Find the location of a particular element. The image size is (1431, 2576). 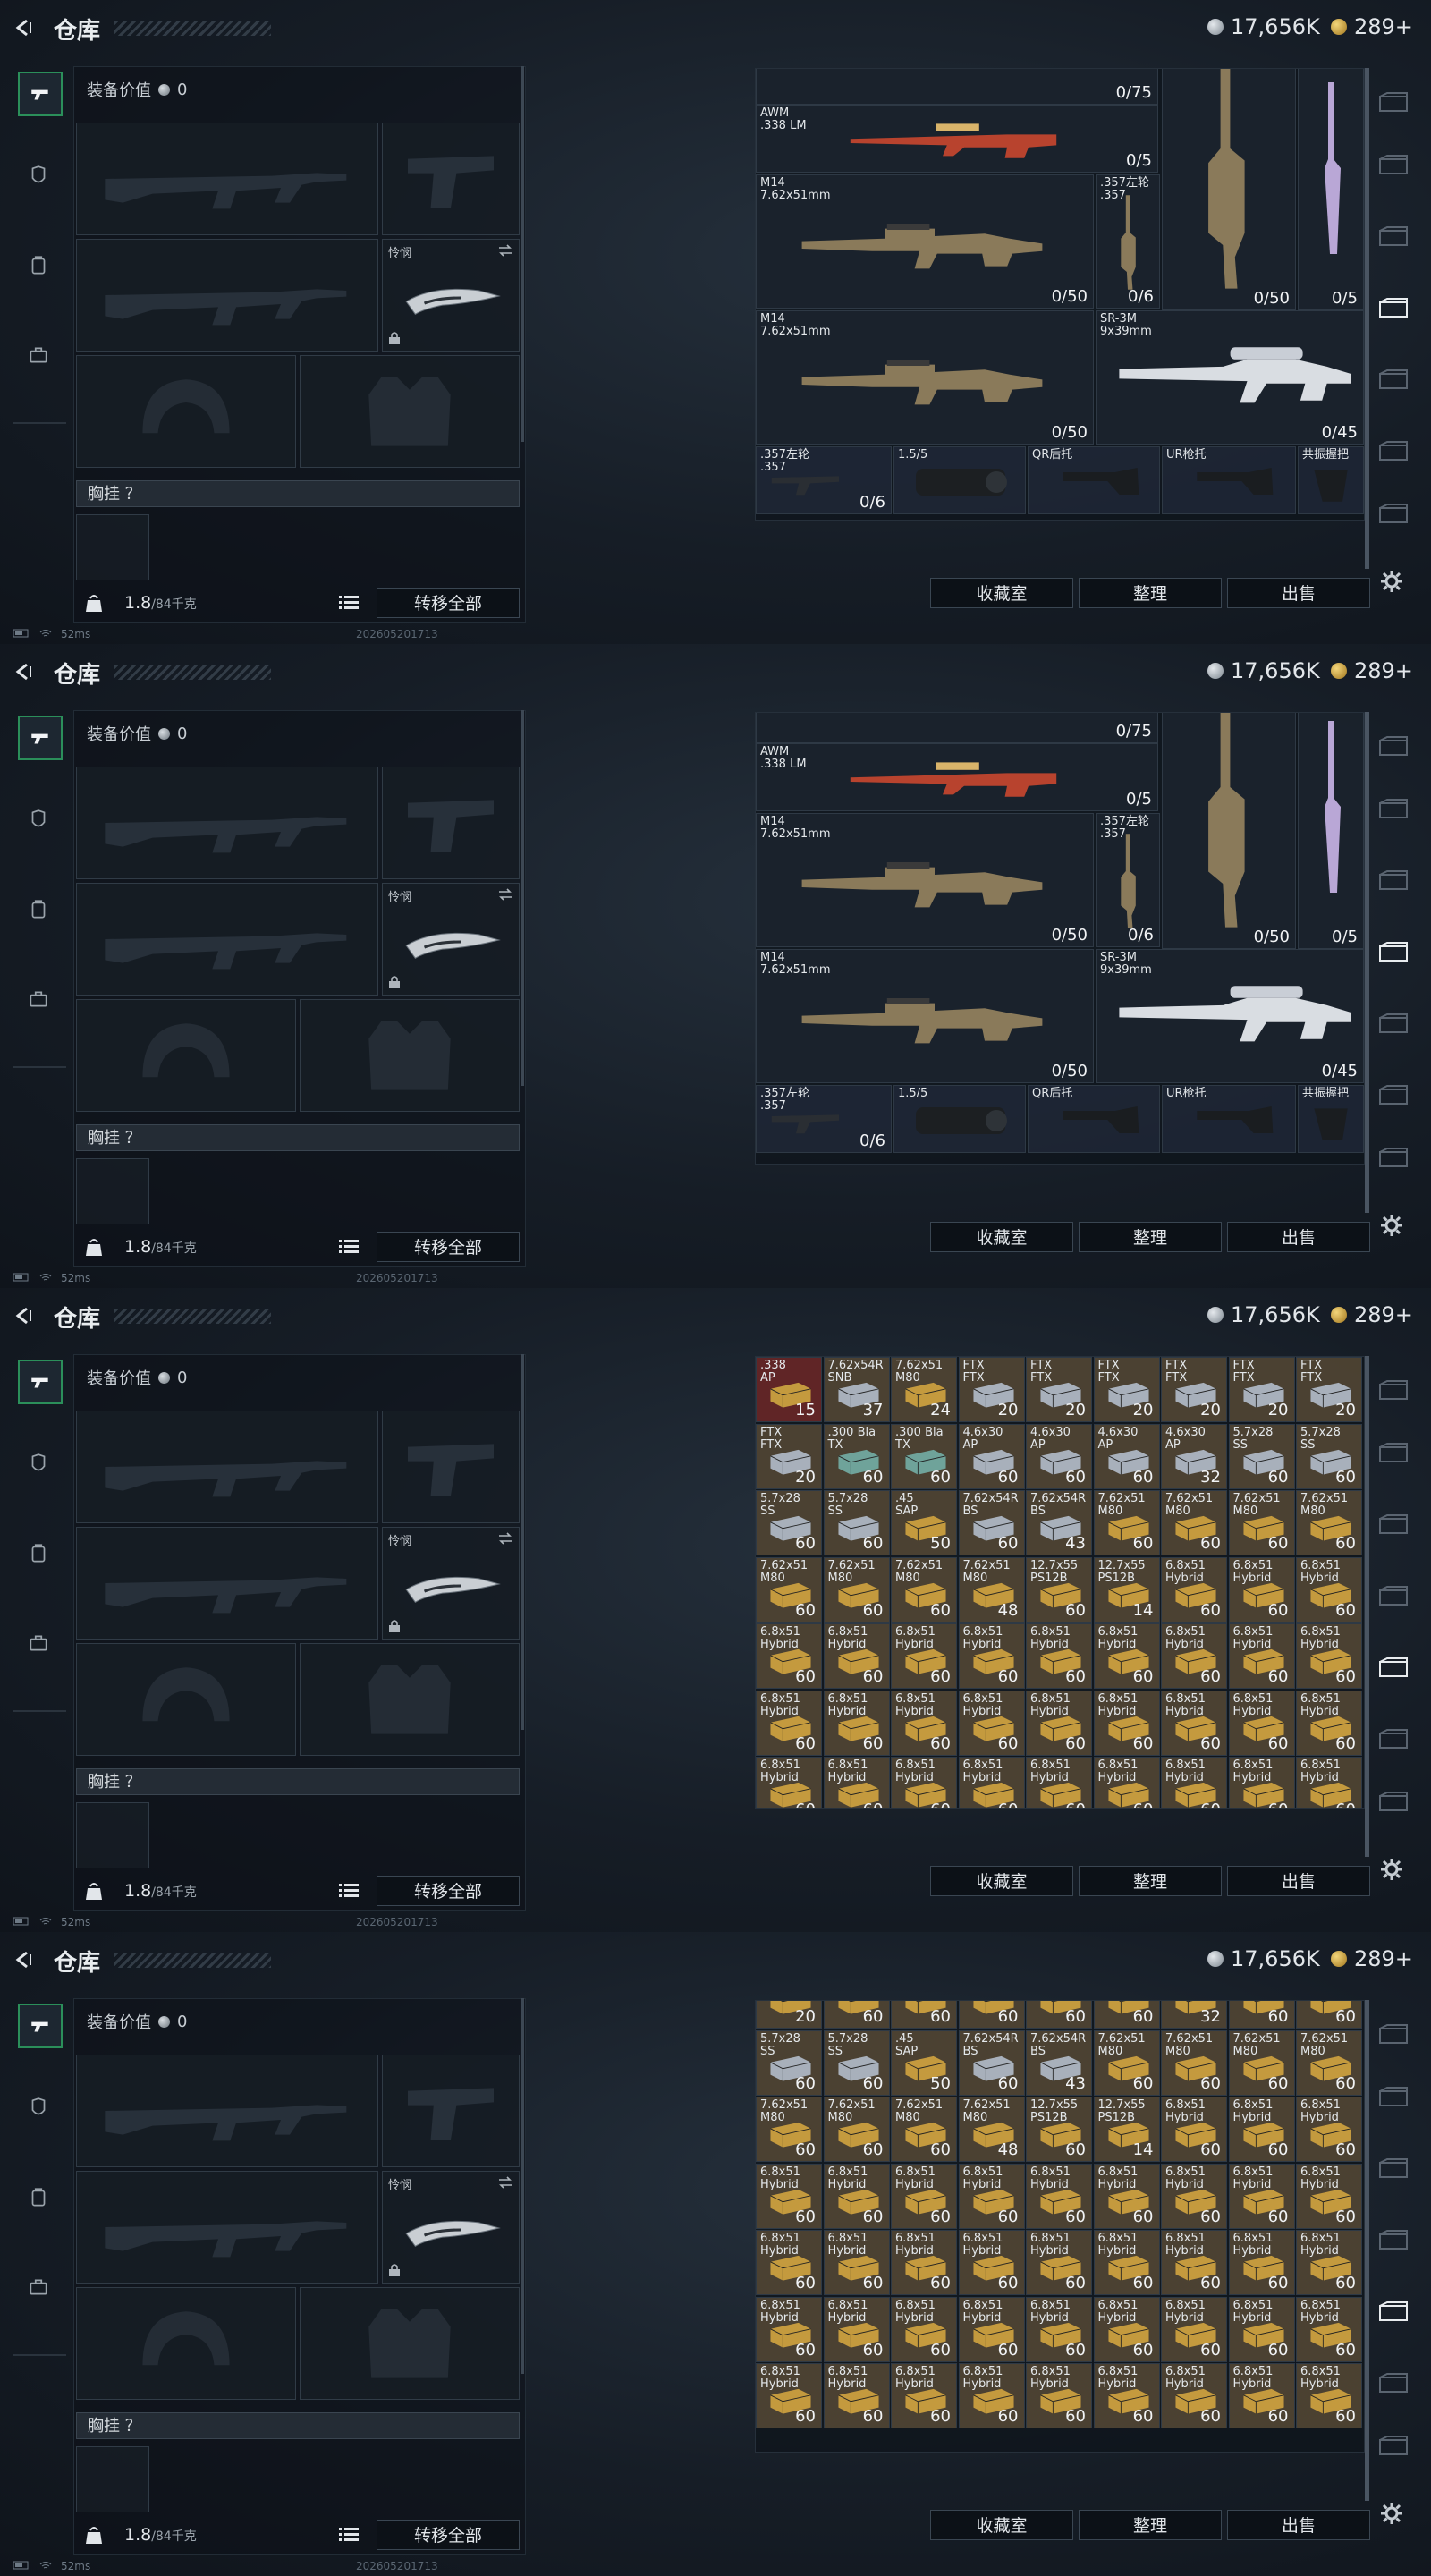

stash-item: AWM .338 LM 0/5 is located at coordinates (957, 139).